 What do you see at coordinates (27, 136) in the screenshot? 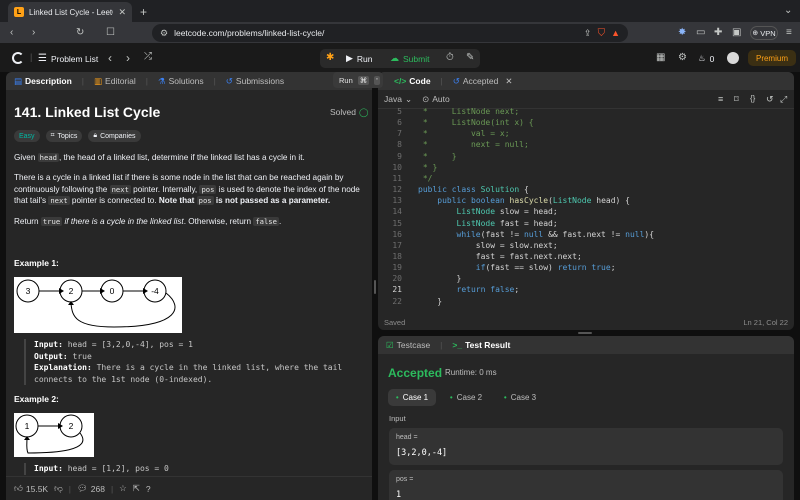
I see `difficulty-badge: Easy` at bounding box center [27, 136].